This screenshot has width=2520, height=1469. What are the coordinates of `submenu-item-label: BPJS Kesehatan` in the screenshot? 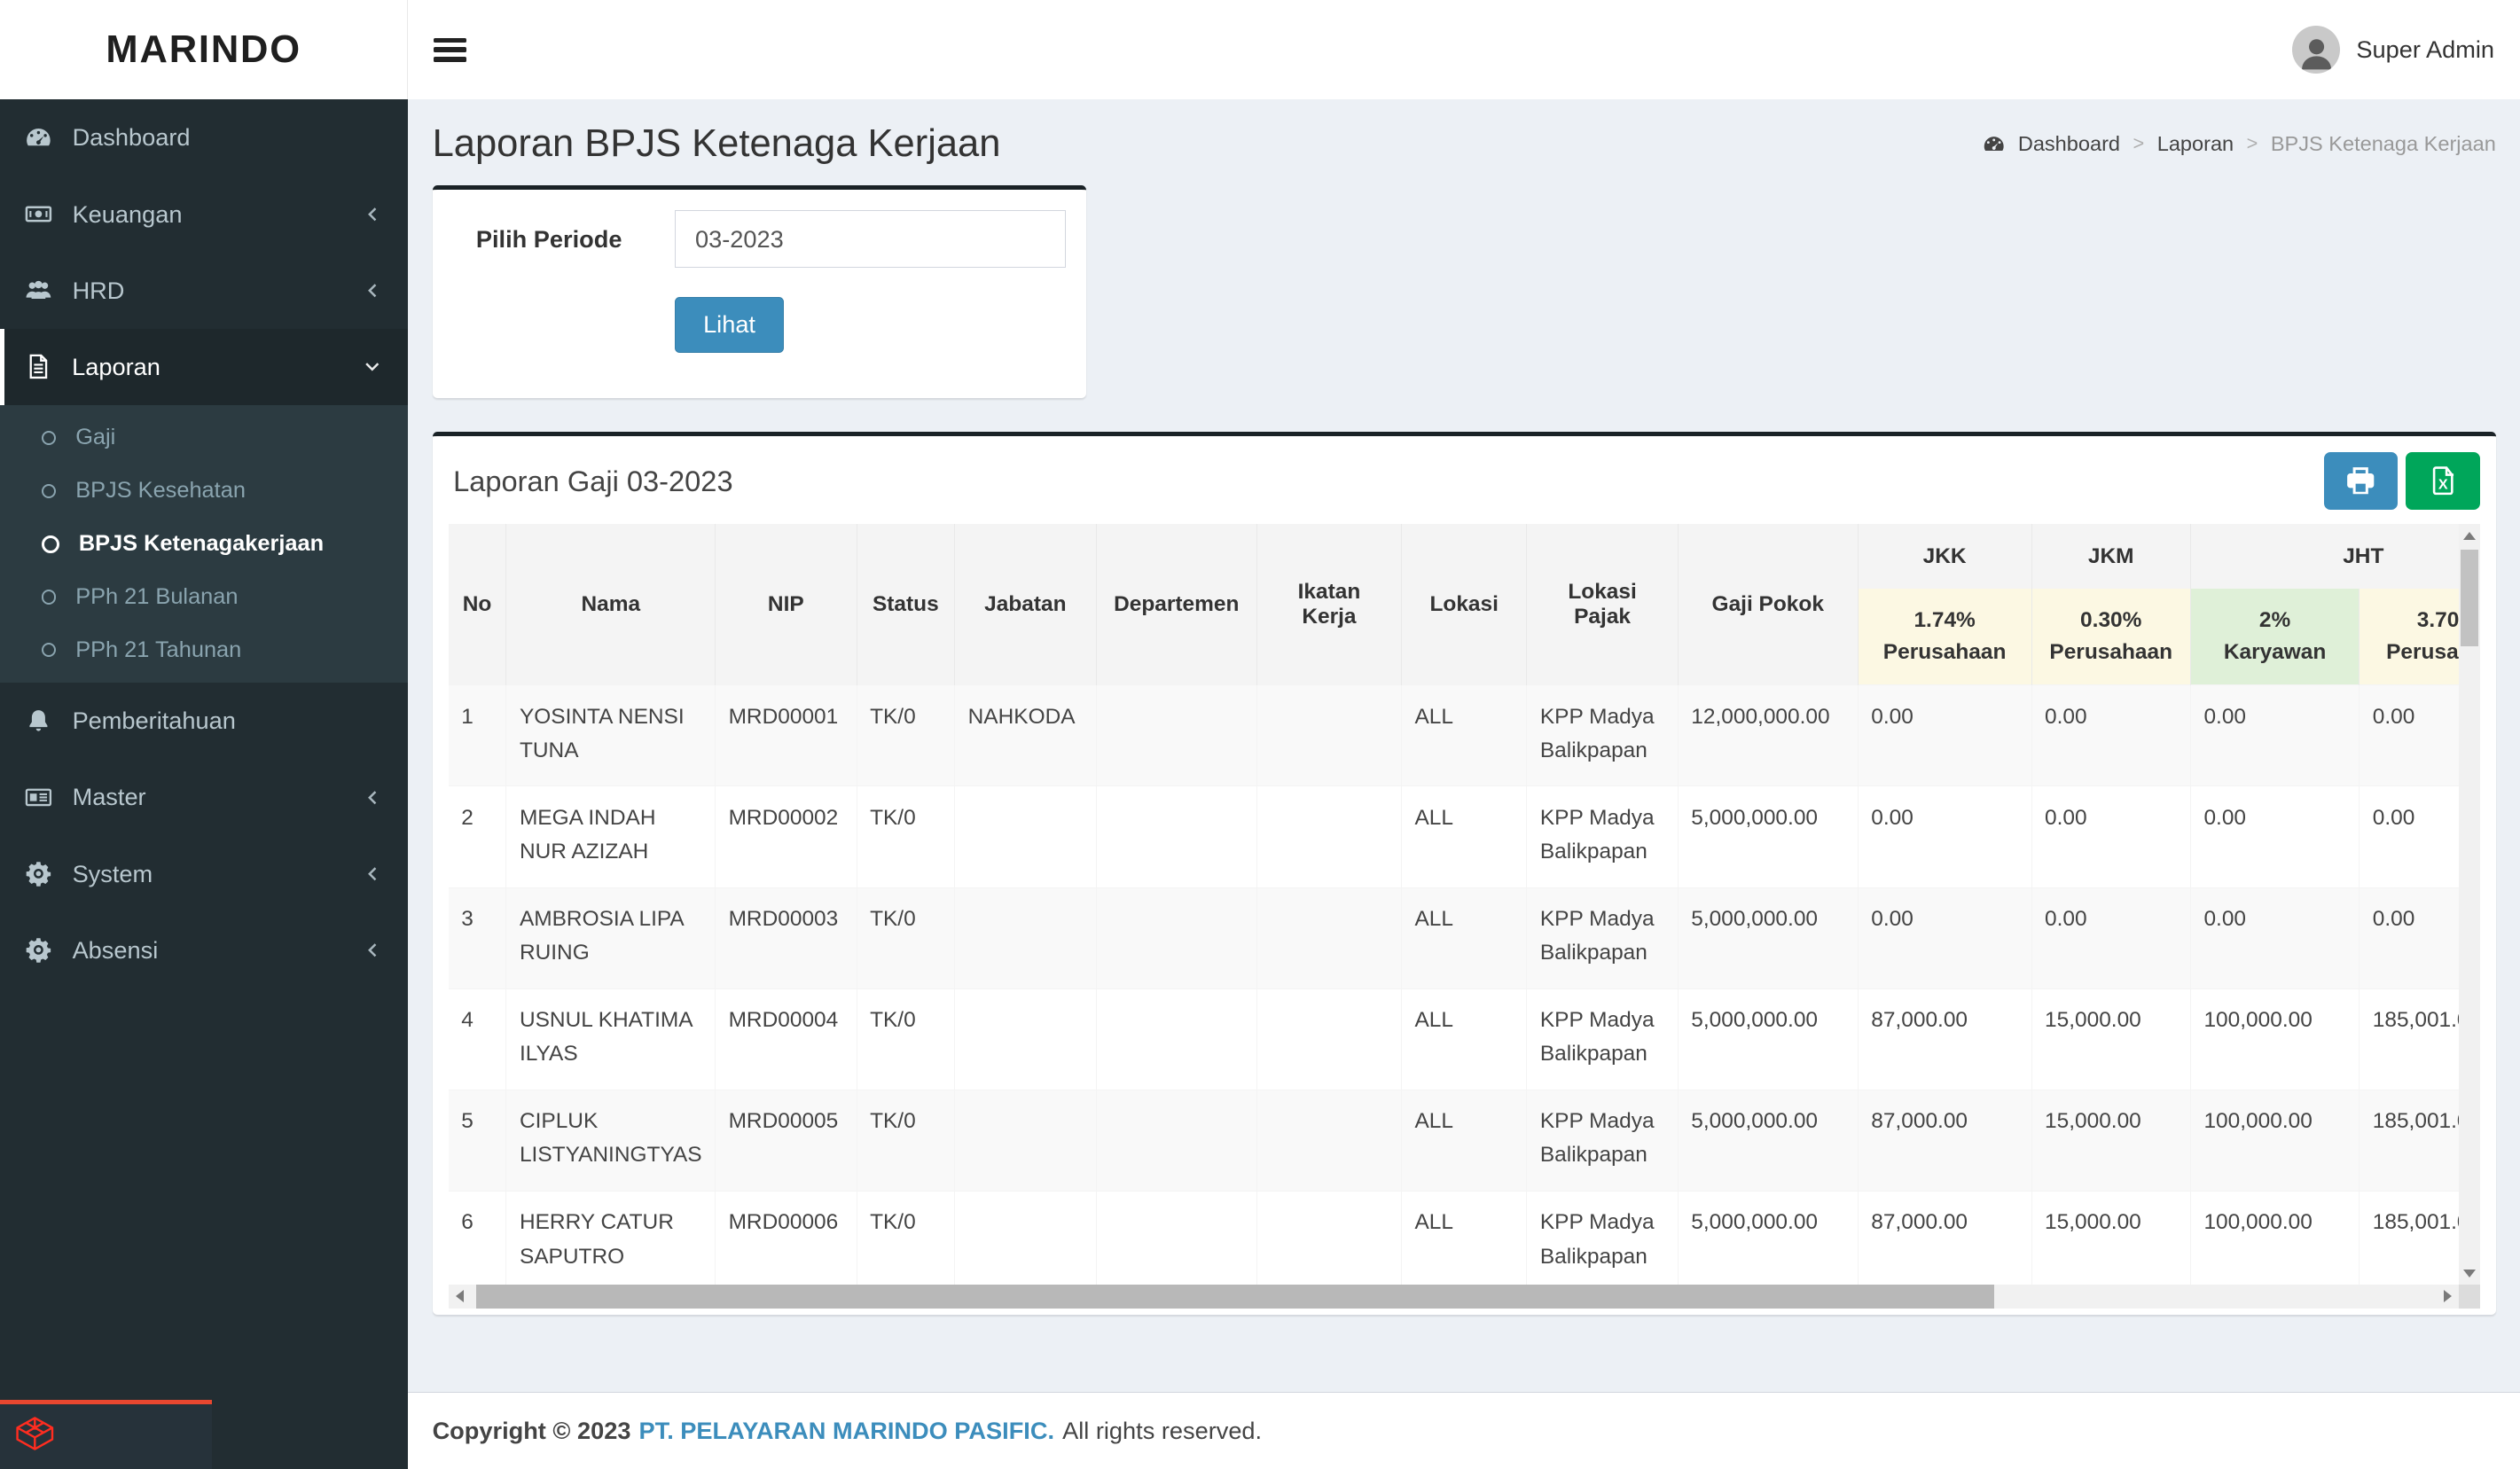 It's located at (160, 491).